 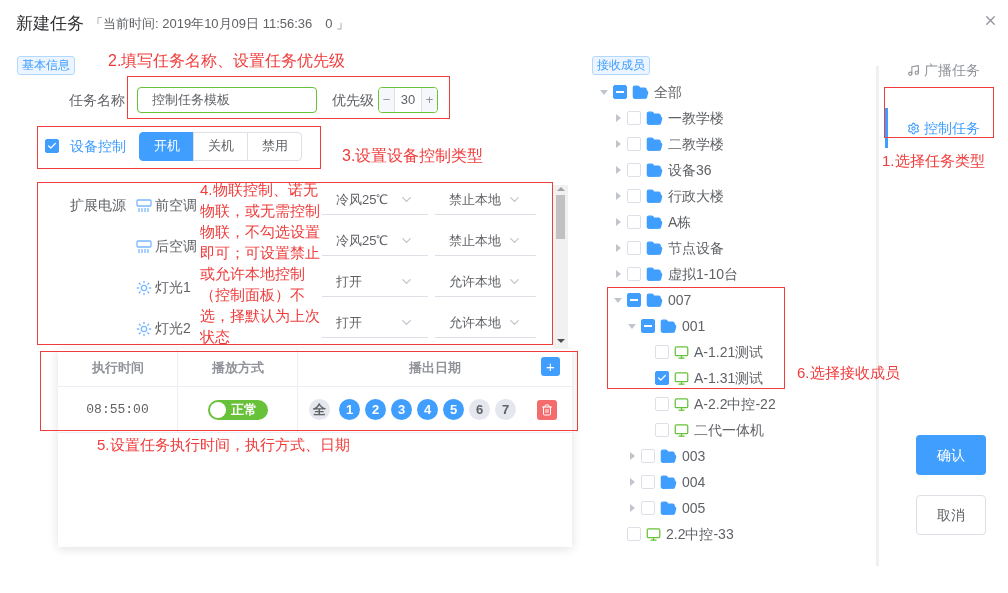 What do you see at coordinates (118, 367) in the screenshot?
I see `column-header: 执行时间` at bounding box center [118, 367].